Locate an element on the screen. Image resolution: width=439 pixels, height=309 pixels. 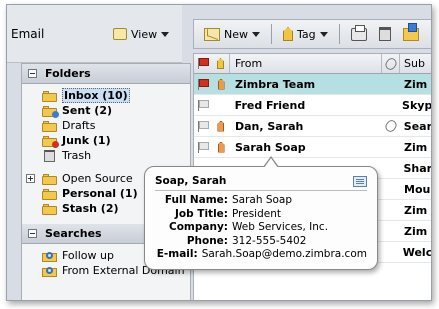
sidebar-item-label: Junk (1) is located at coordinates (86, 140).